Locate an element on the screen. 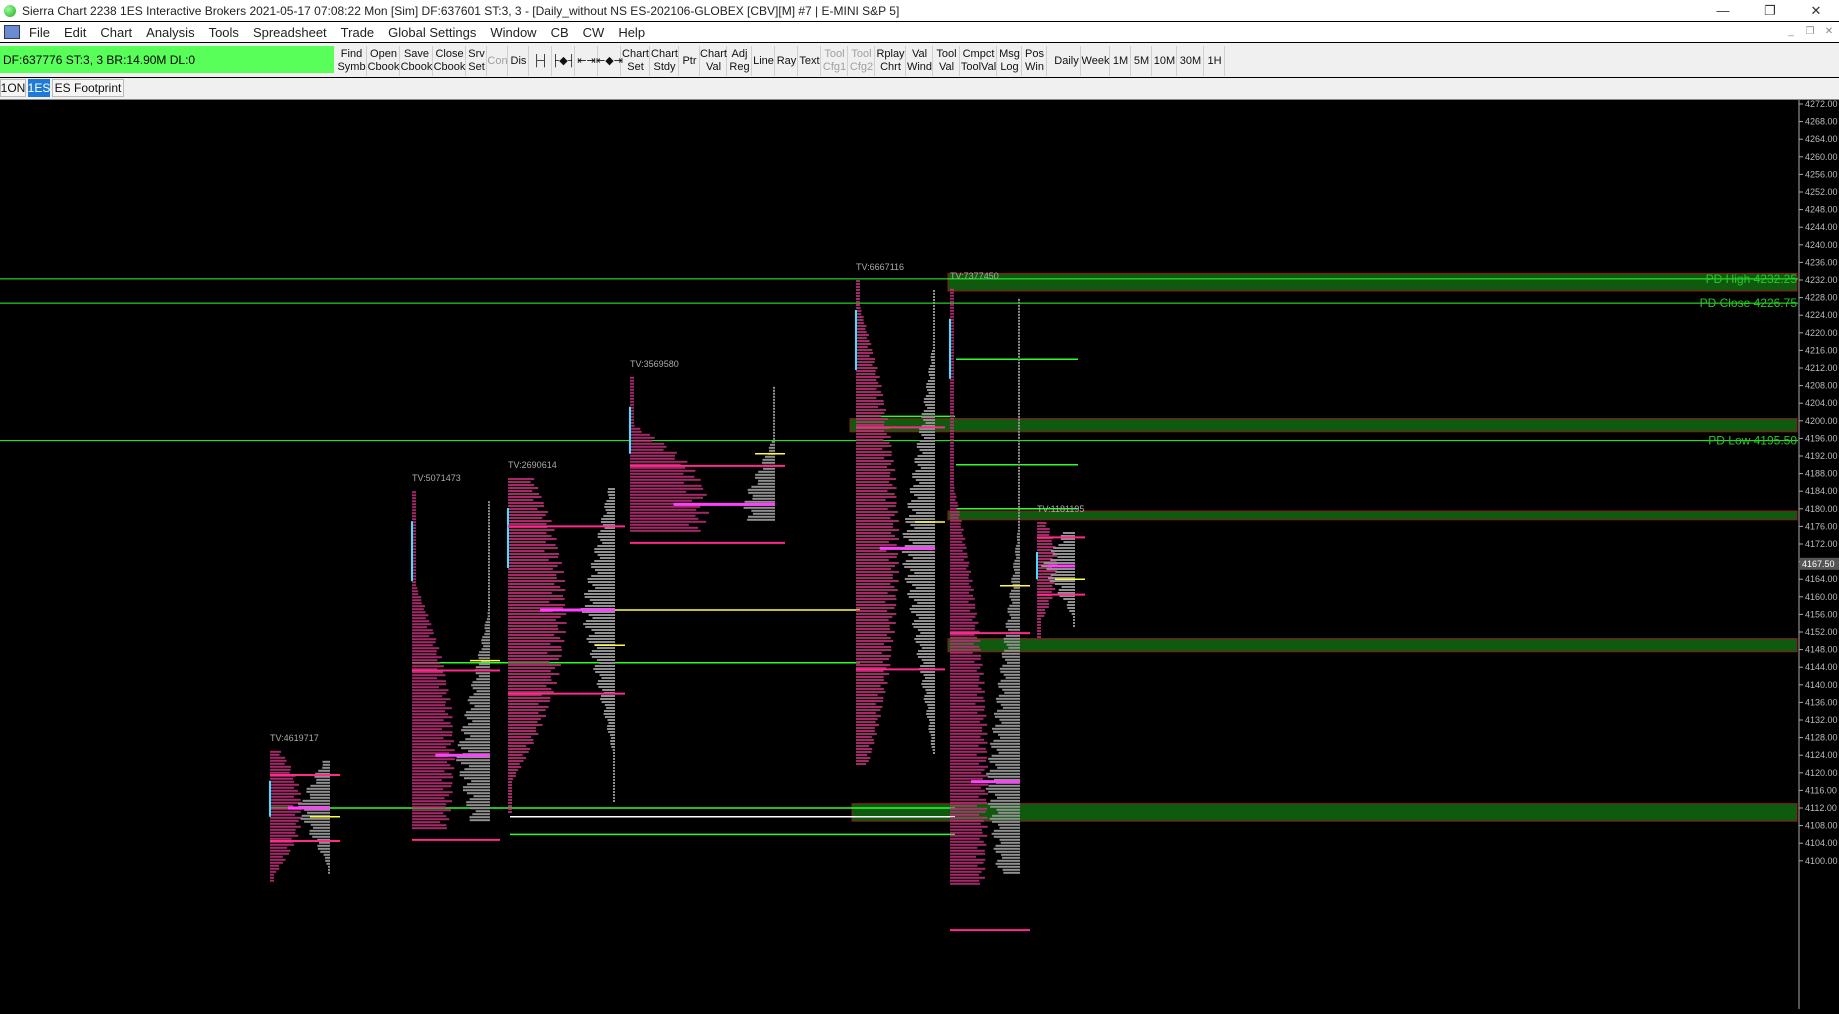 The width and height of the screenshot is (1839, 1014). menu-file: File is located at coordinates (39, 32).